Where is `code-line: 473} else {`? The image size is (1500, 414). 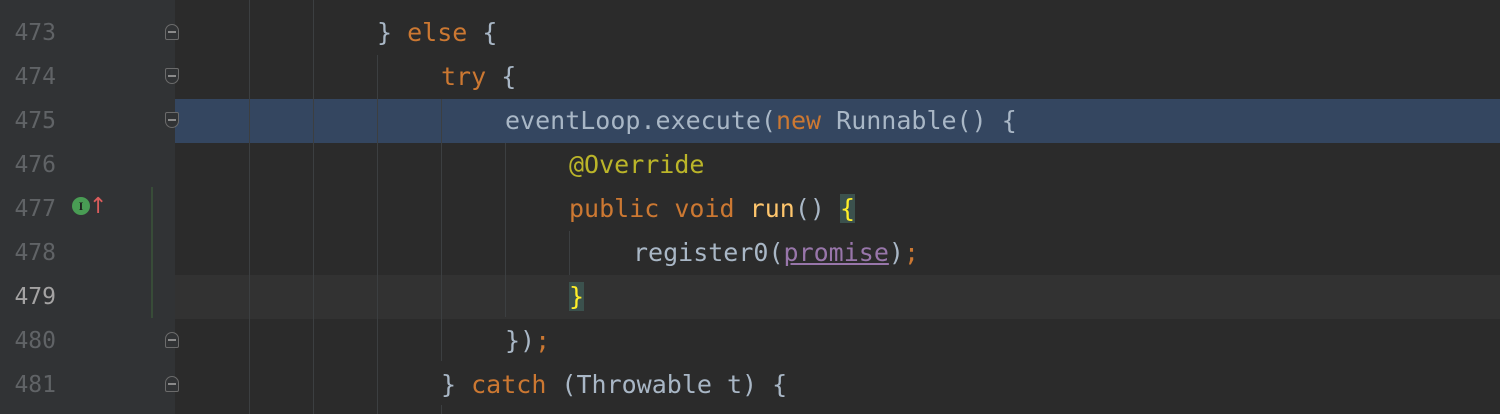 code-line: 473} else { is located at coordinates (750, 33).